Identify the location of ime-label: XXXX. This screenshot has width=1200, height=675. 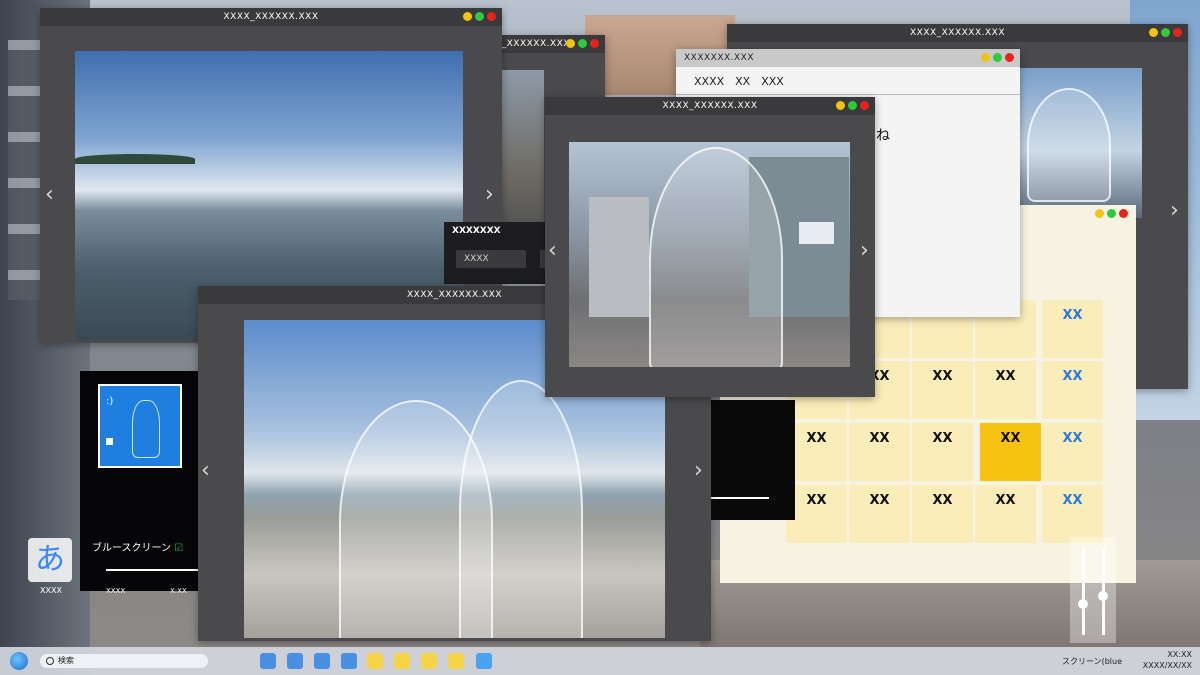
(51, 590).